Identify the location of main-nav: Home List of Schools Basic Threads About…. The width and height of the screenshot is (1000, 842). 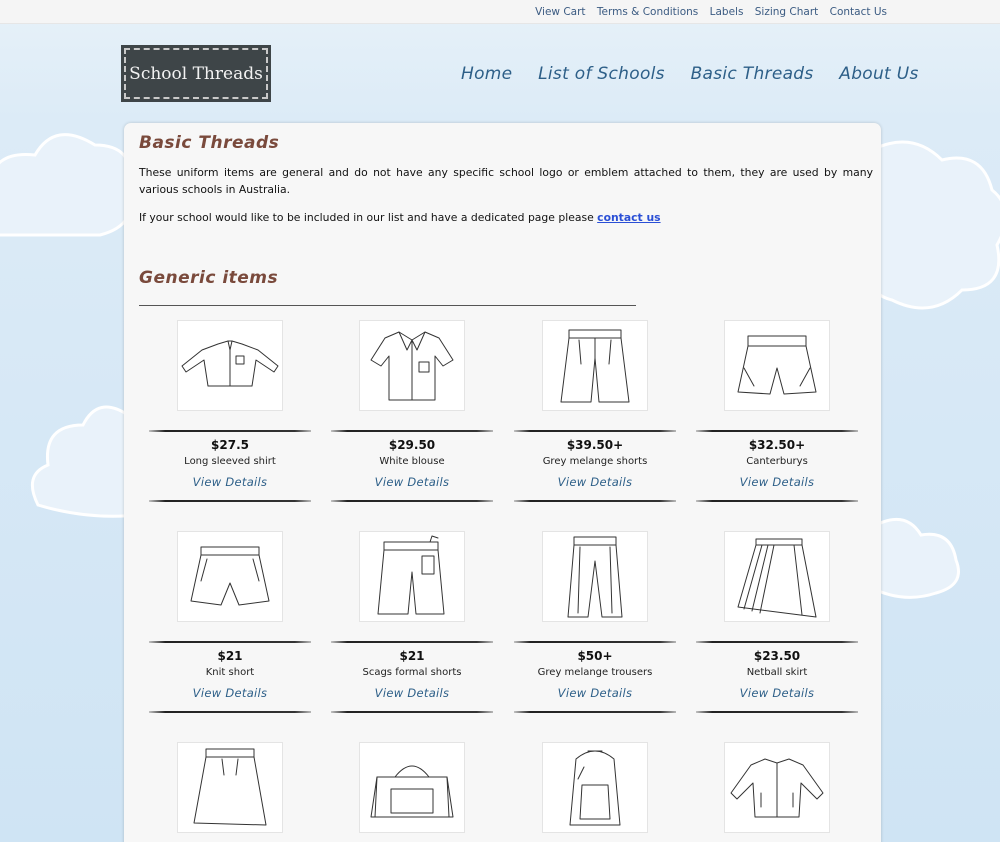
(700, 74).